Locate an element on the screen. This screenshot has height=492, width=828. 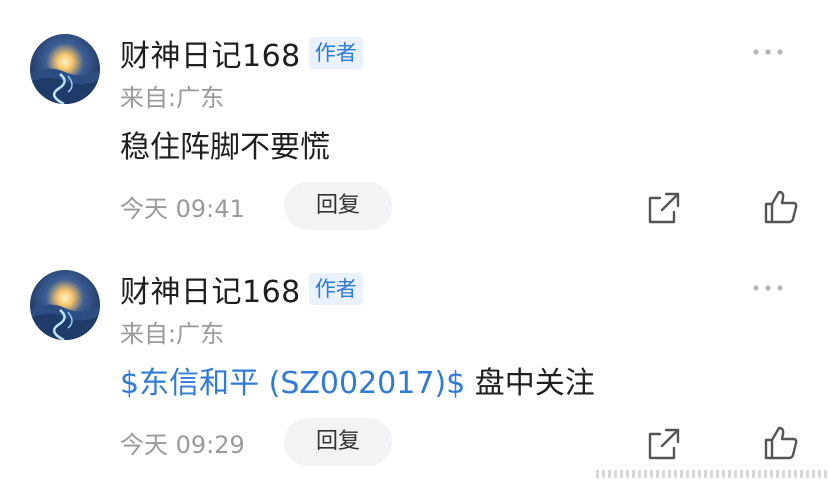
comment-text: 稳住阵脚不要慌 is located at coordinates (225, 147).